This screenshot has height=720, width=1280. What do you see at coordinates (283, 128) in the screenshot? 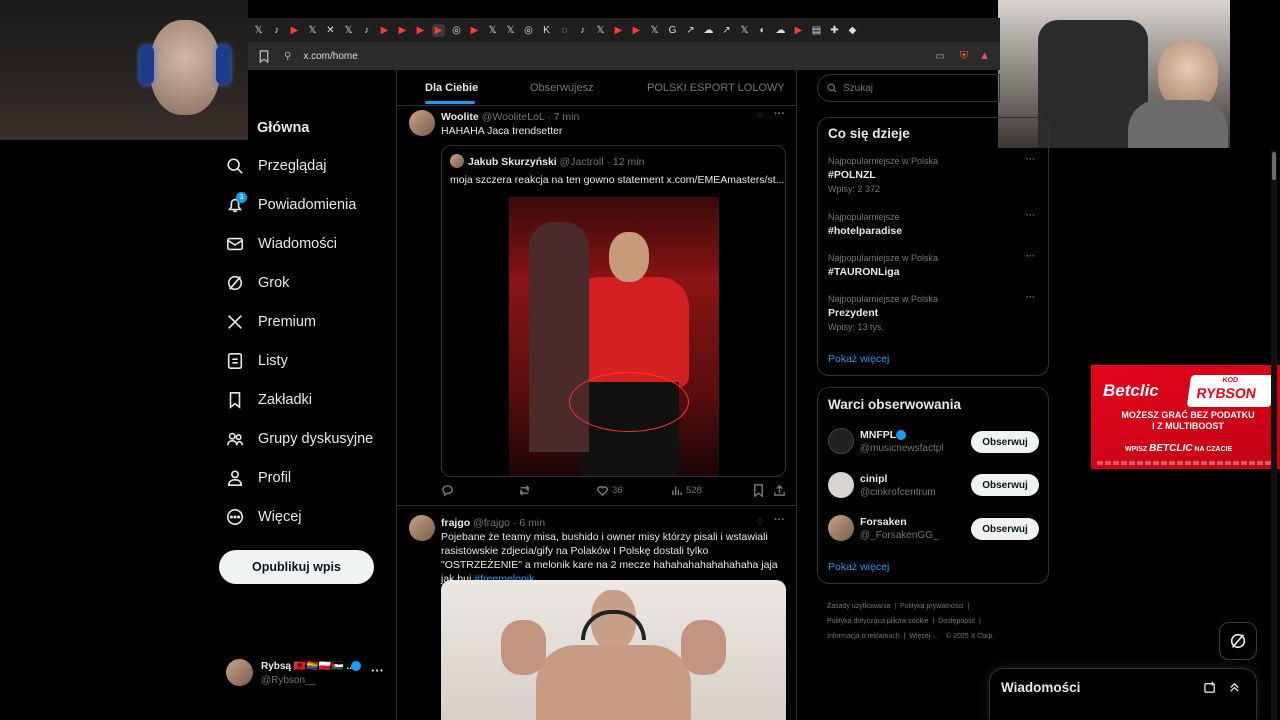
I see `nav-home: Główna` at bounding box center [283, 128].